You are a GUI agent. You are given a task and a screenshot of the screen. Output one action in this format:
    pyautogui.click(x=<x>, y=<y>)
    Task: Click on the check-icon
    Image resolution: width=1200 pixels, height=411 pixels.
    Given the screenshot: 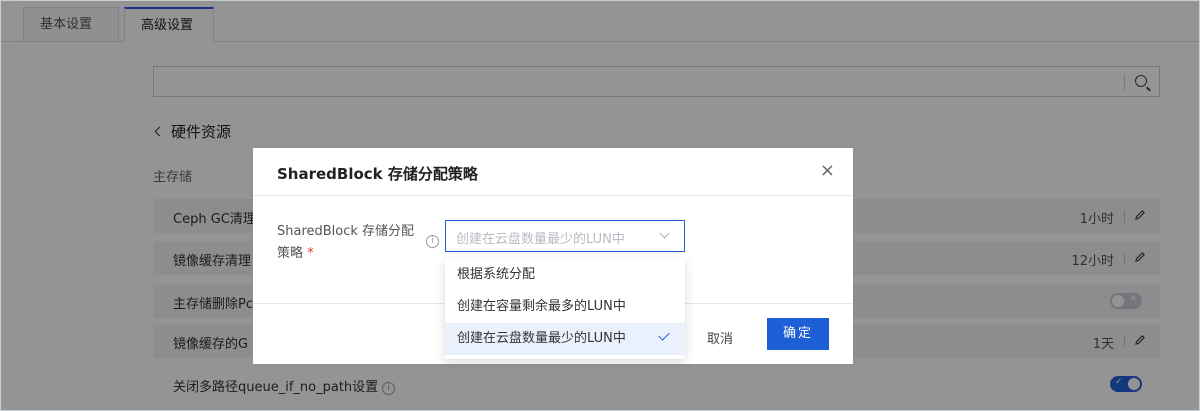 What is the action you would take?
    pyautogui.click(x=664, y=335)
    